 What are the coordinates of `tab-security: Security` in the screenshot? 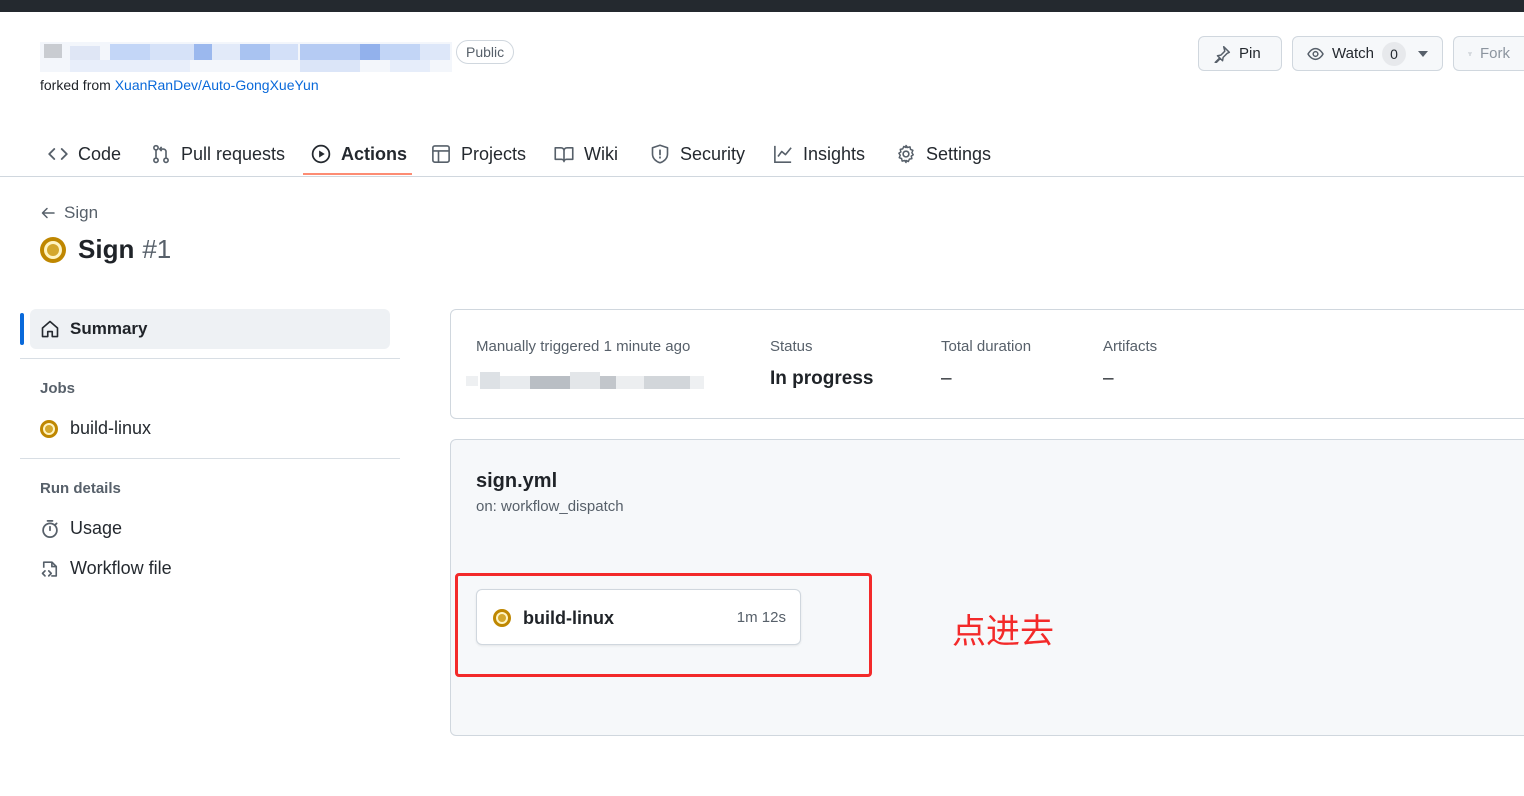 It's located at (697, 154).